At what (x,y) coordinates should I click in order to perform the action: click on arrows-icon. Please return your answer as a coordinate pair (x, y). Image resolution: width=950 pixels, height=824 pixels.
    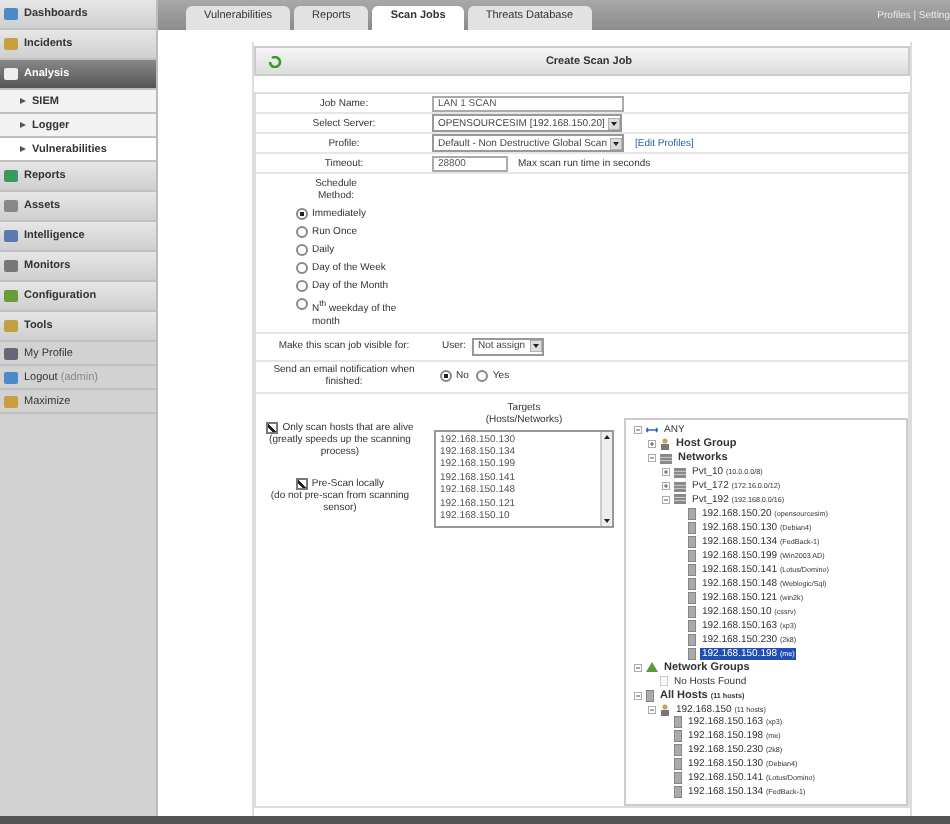
    Looking at the image, I should click on (652, 430).